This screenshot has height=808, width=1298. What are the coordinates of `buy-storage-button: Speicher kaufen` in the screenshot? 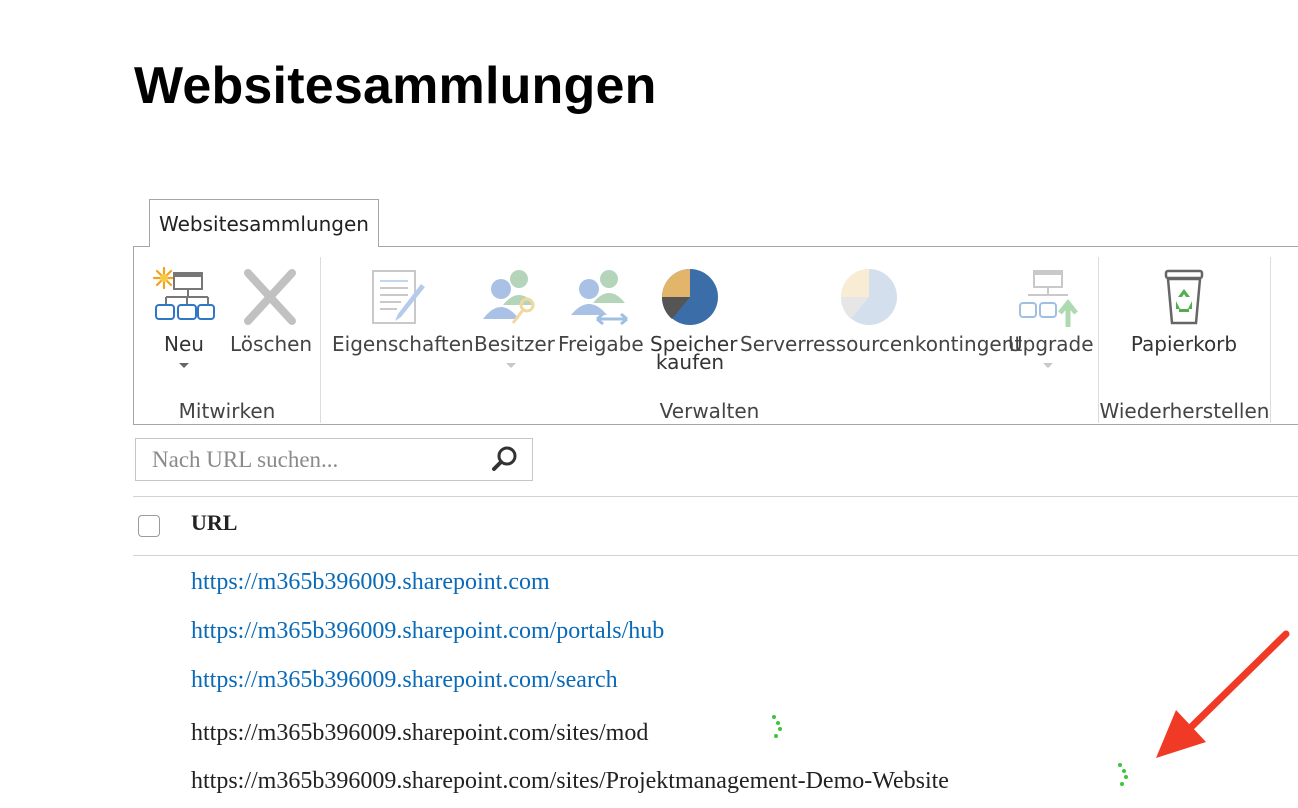 It's located at (693, 319).